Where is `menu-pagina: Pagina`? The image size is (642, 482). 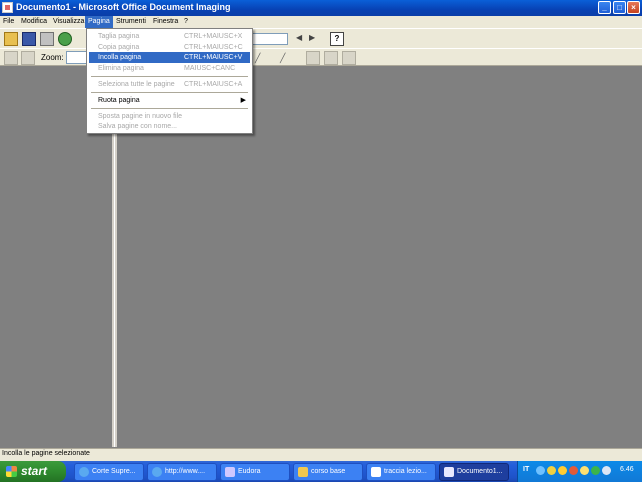
menu-pagina: Pagina is located at coordinates (99, 22).